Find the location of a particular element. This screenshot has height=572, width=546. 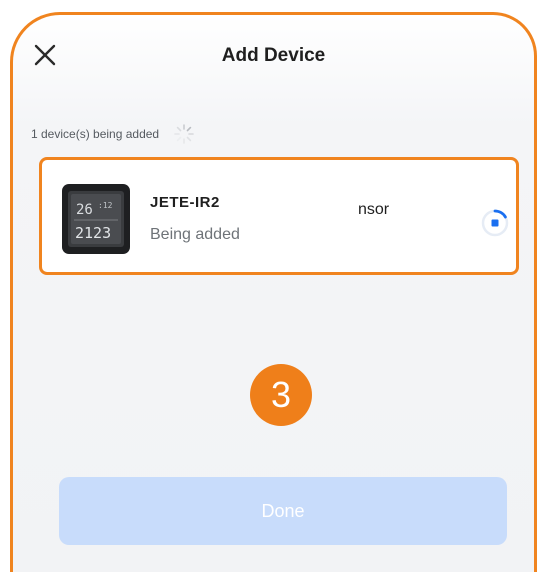

svg-text: :12 is located at coordinates (105, 205).